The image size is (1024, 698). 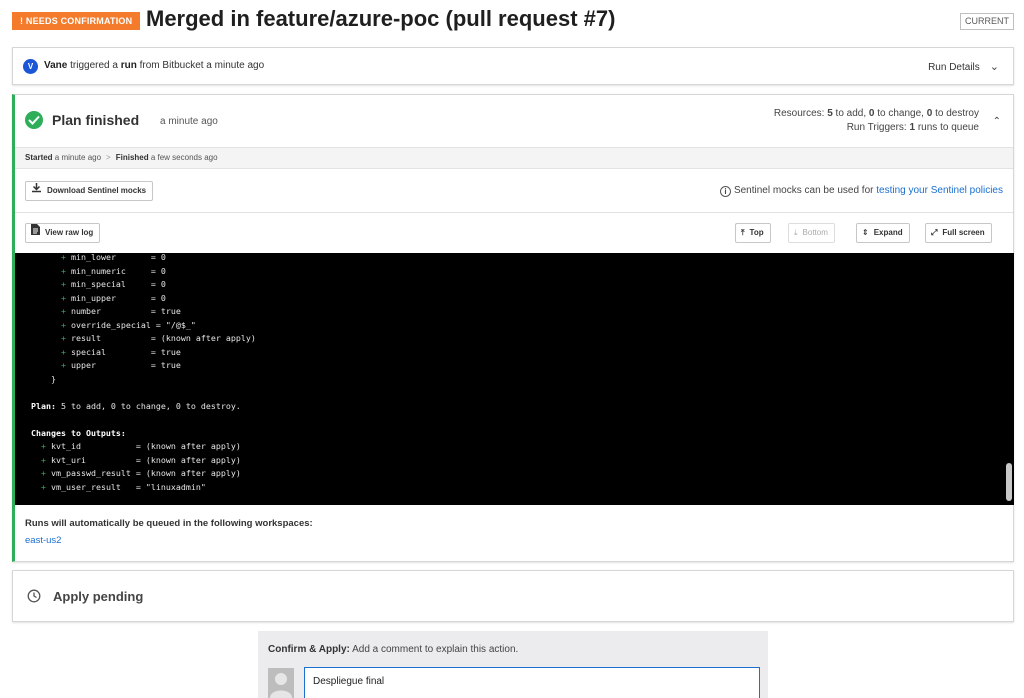 What do you see at coordinates (56, 65) in the screenshot?
I see `user-name: Vane` at bounding box center [56, 65].